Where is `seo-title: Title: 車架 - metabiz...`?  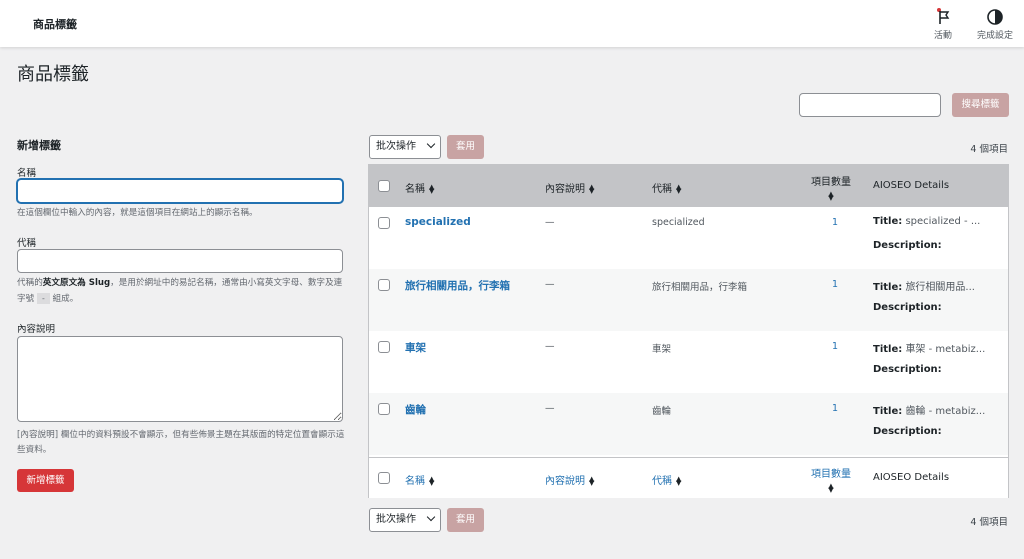 seo-title: Title: 車架 - metabiz... is located at coordinates (929, 347).